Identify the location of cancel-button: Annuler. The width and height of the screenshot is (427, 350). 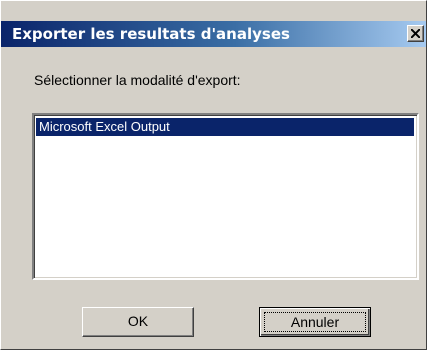
(315, 322).